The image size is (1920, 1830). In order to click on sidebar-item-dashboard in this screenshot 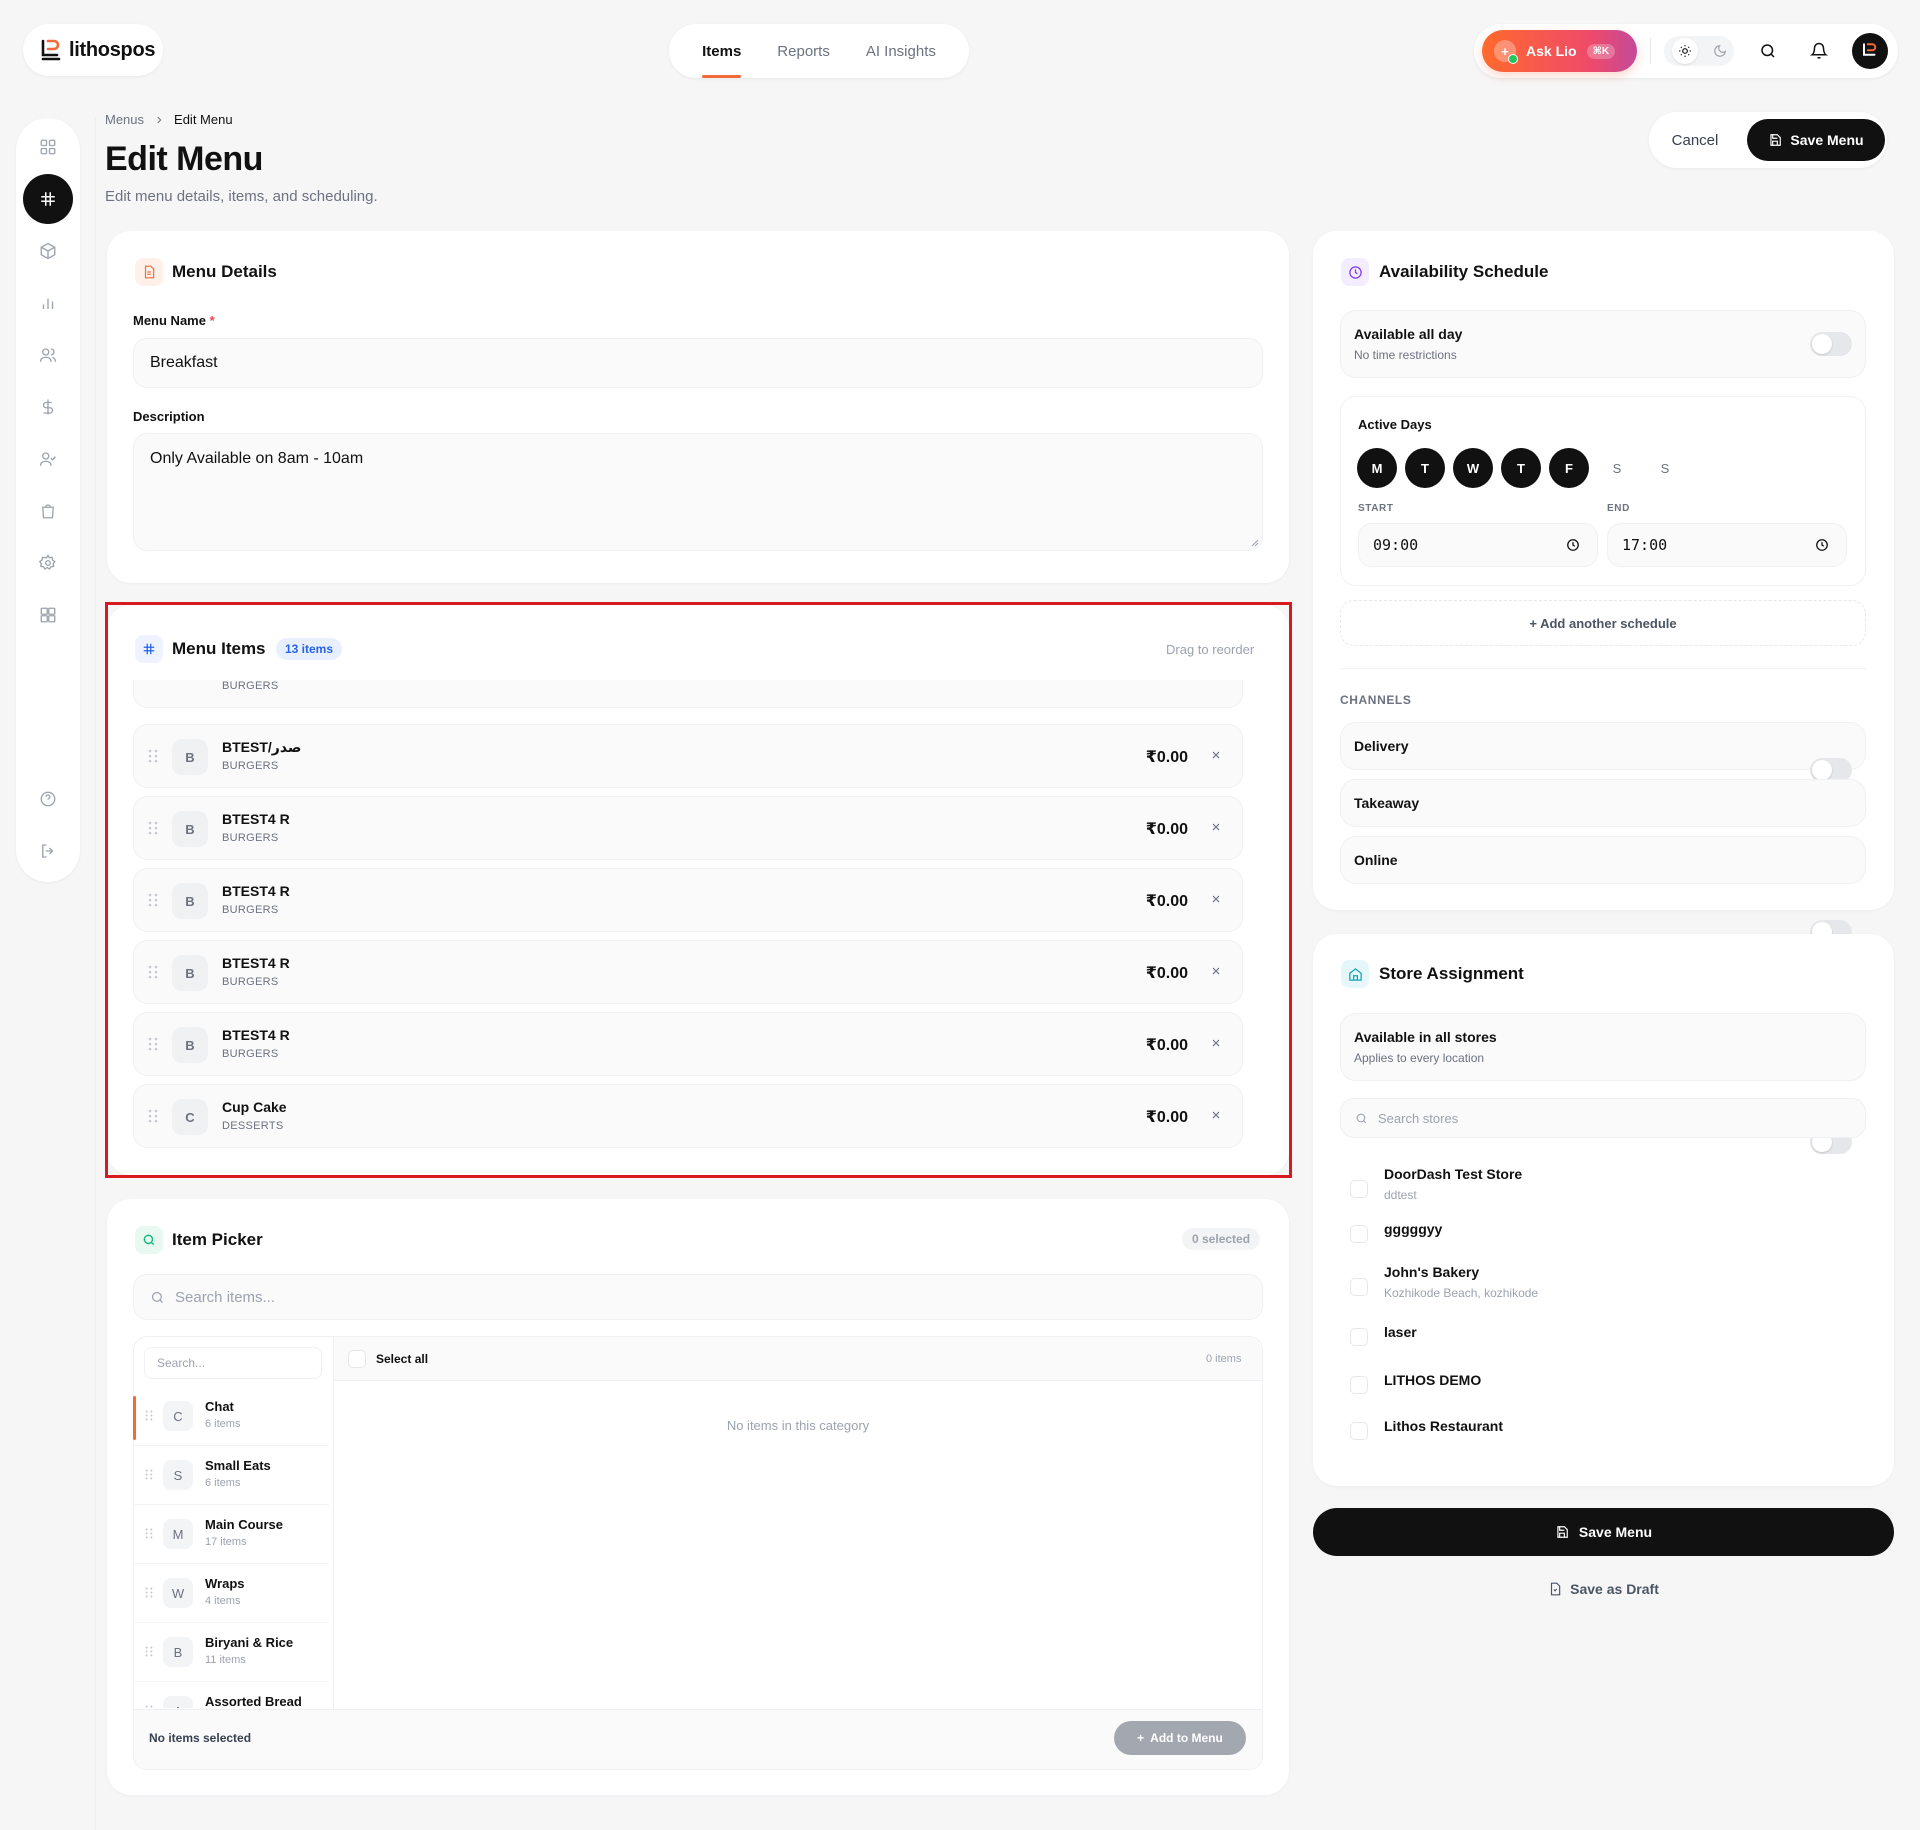, I will do `click(48, 147)`.